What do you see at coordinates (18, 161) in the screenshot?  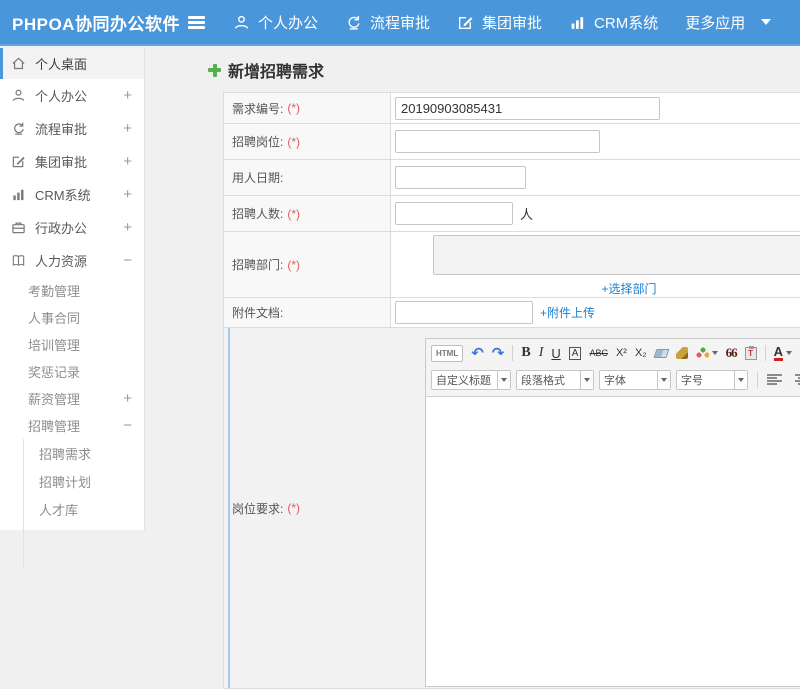 I see `edit-icon` at bounding box center [18, 161].